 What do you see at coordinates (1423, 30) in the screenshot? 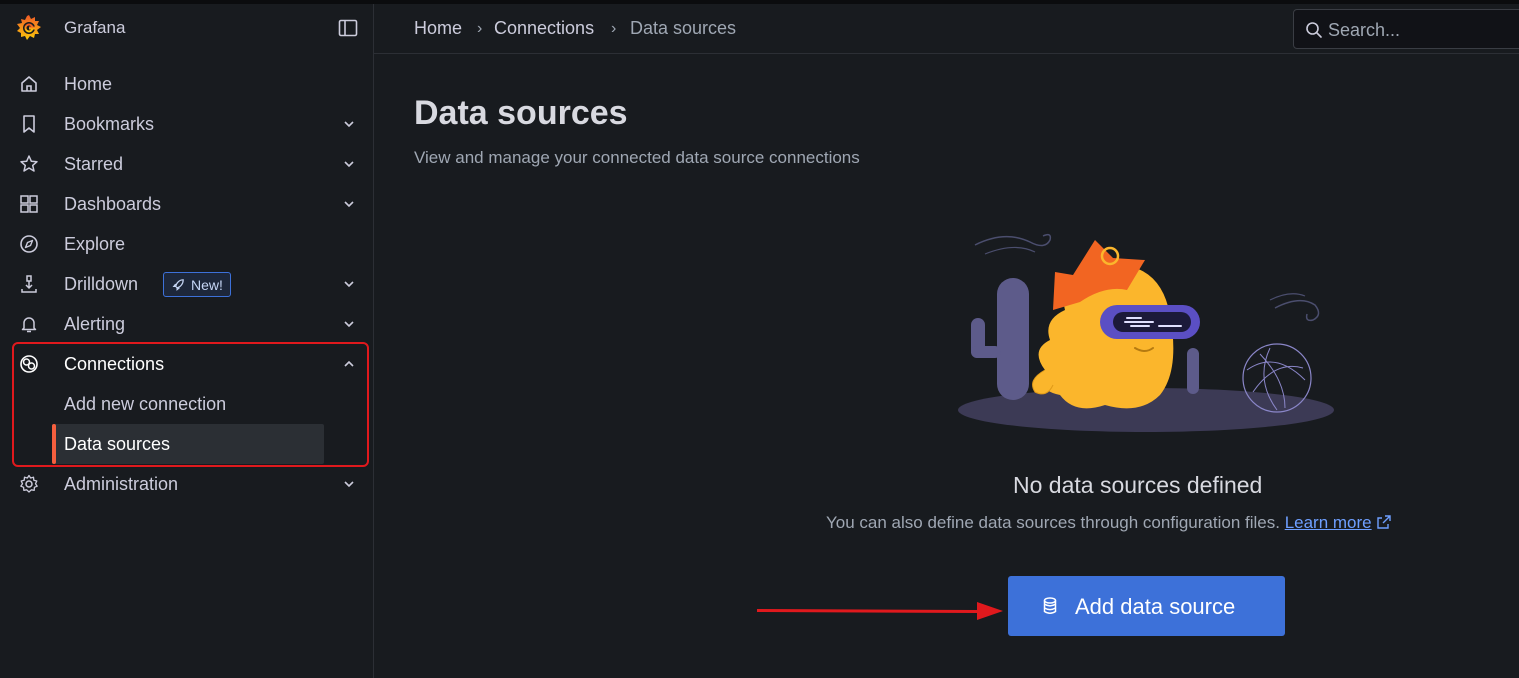
I see `search-input` at bounding box center [1423, 30].